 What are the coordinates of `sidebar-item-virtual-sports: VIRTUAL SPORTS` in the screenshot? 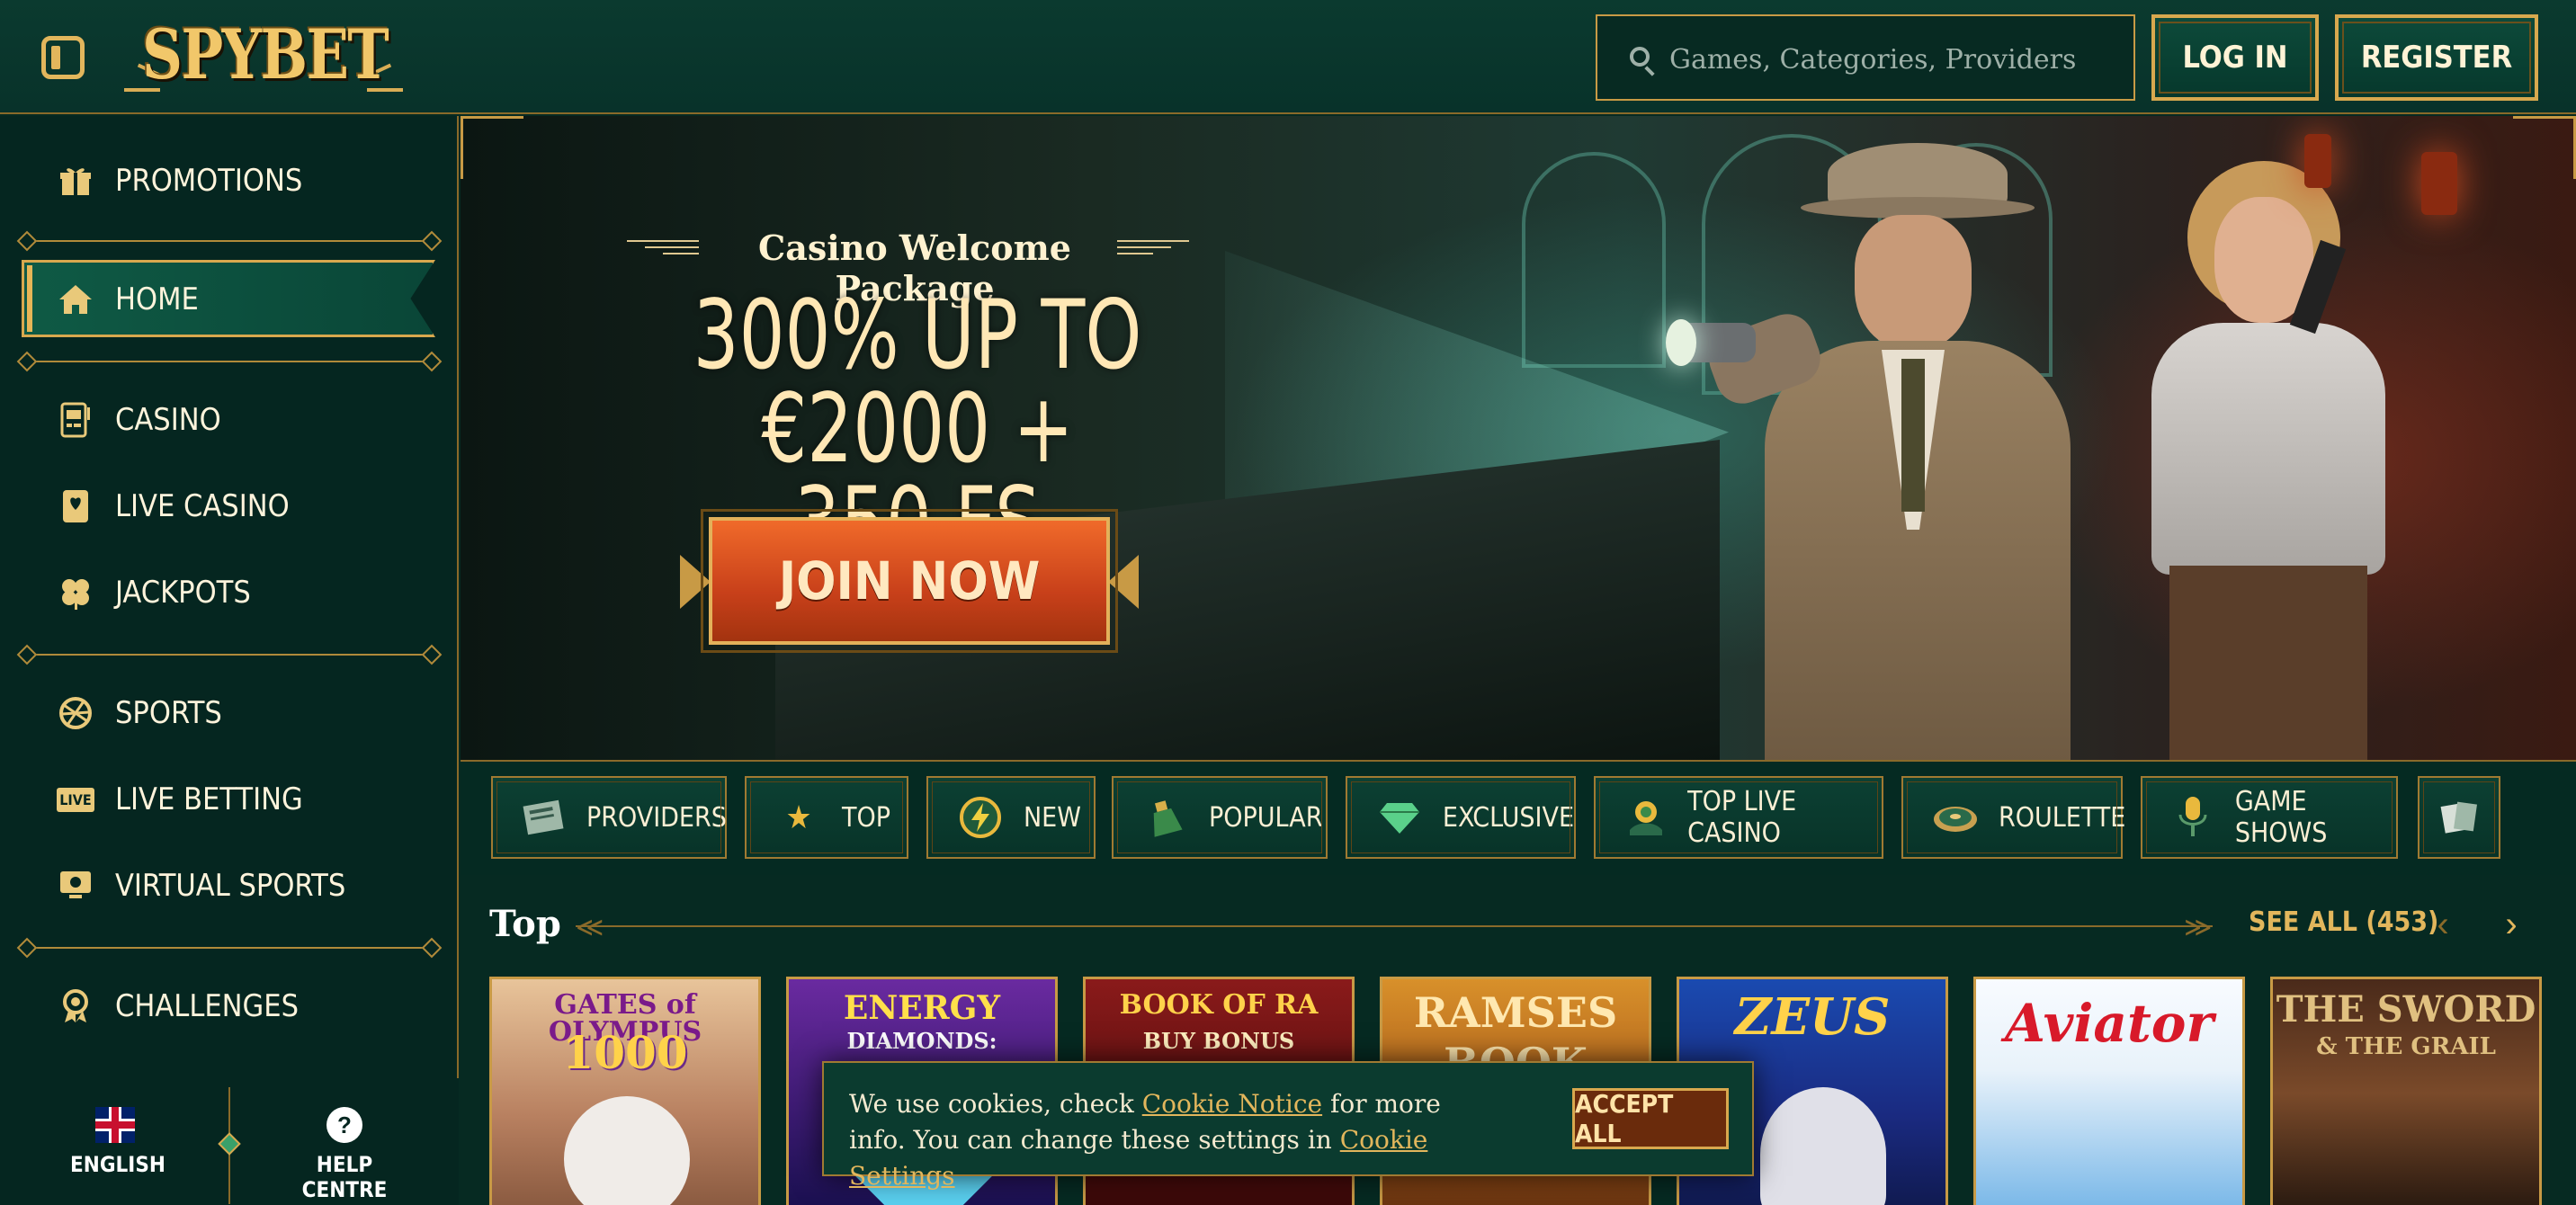 It's located at (201, 886).